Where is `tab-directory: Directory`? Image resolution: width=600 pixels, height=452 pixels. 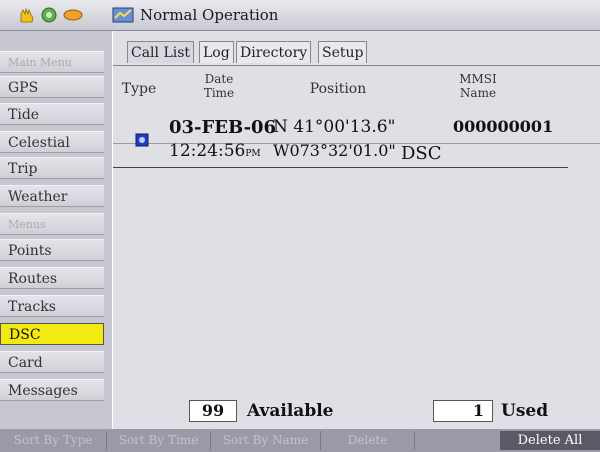
tab-directory: Directory is located at coordinates (274, 52).